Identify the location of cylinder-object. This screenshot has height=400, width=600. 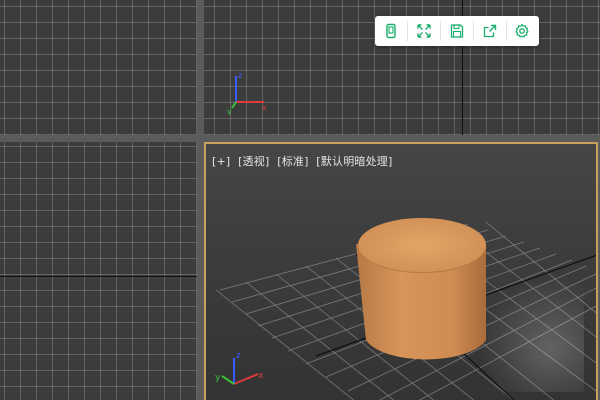
(421, 289).